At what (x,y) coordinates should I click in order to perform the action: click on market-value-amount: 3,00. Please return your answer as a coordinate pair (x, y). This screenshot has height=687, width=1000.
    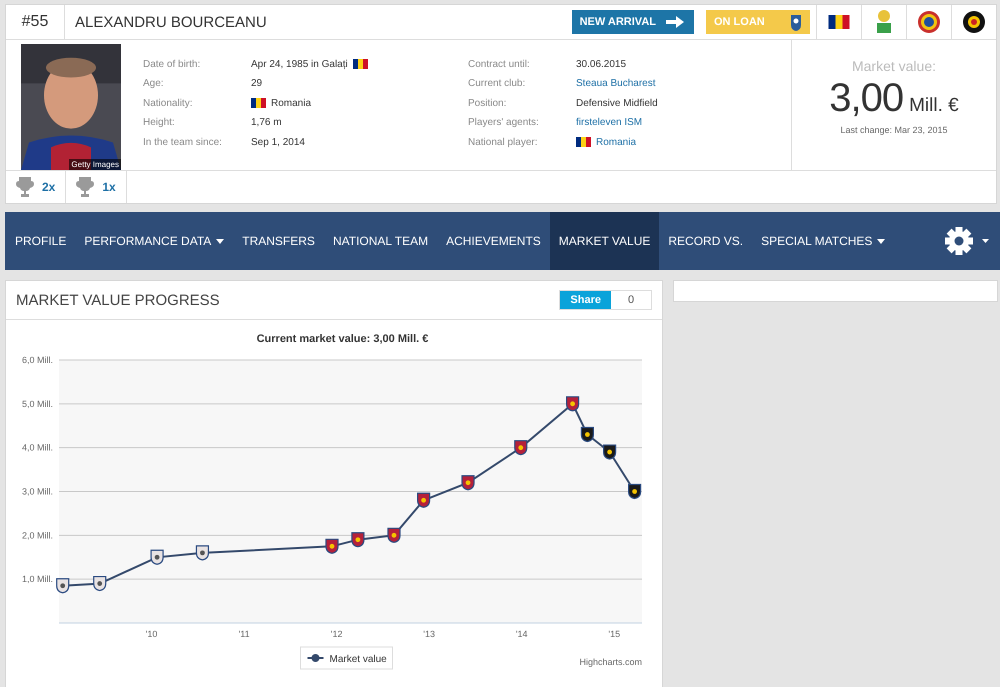
    Looking at the image, I should click on (866, 99).